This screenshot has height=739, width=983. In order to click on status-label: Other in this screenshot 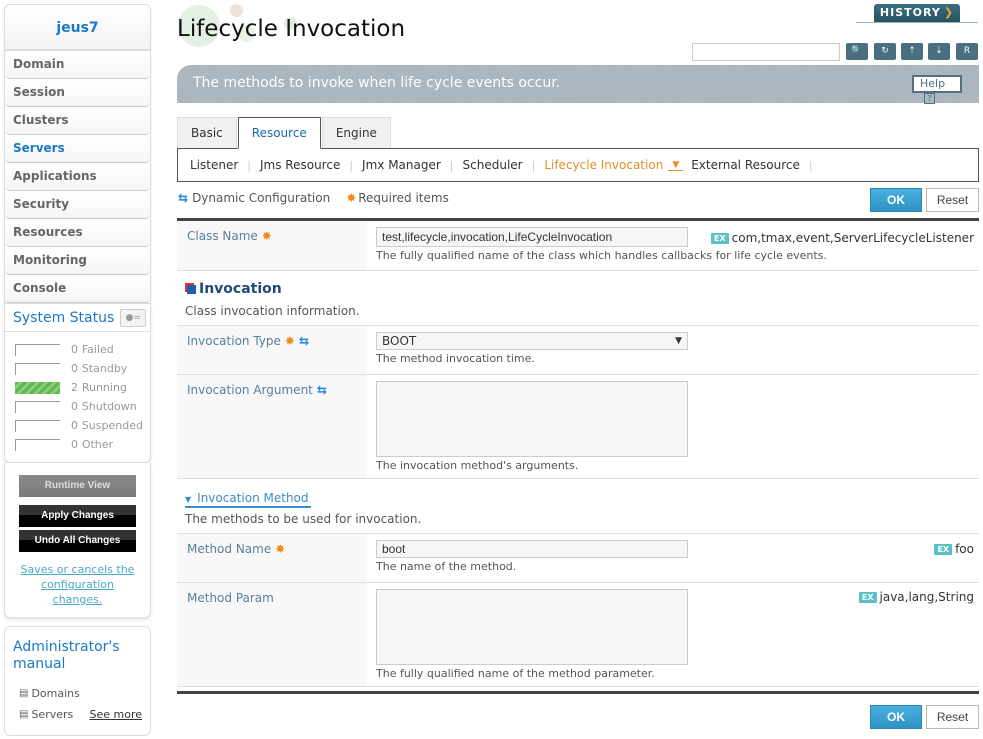, I will do `click(97, 444)`.